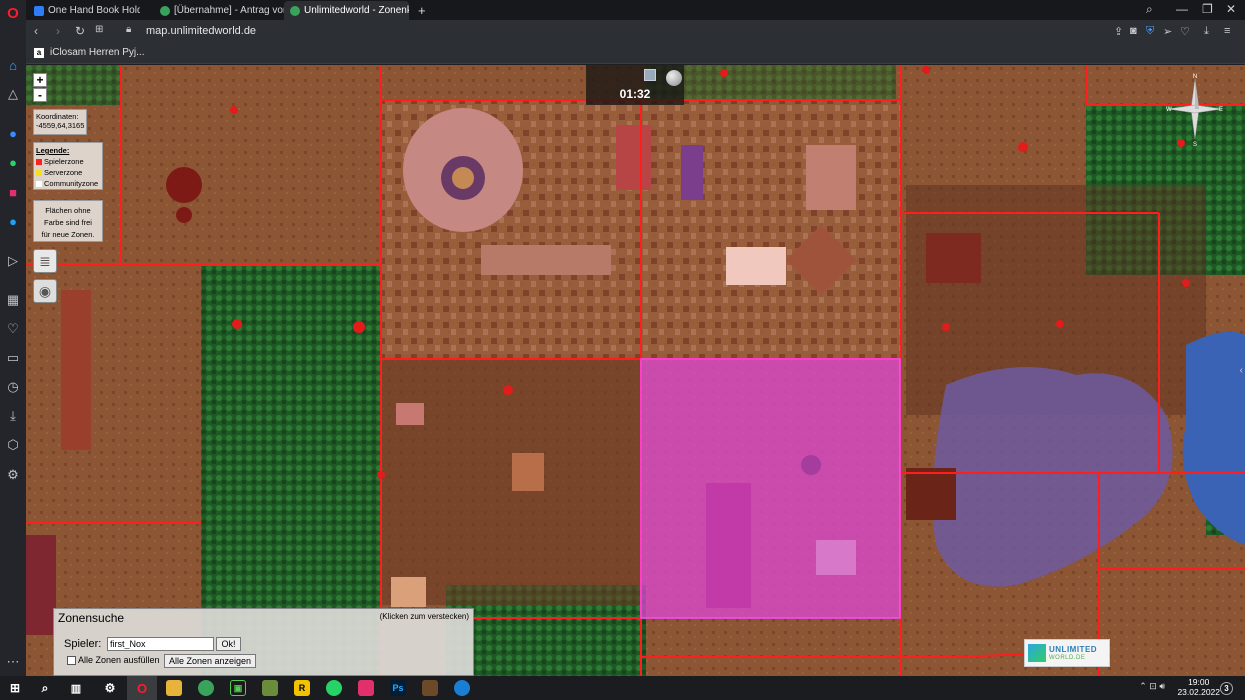 Image resolution: width=1245 pixels, height=700 pixels. Describe the element at coordinates (142, 688) in the screenshot. I see `opera-taskbar-icon: O` at that location.